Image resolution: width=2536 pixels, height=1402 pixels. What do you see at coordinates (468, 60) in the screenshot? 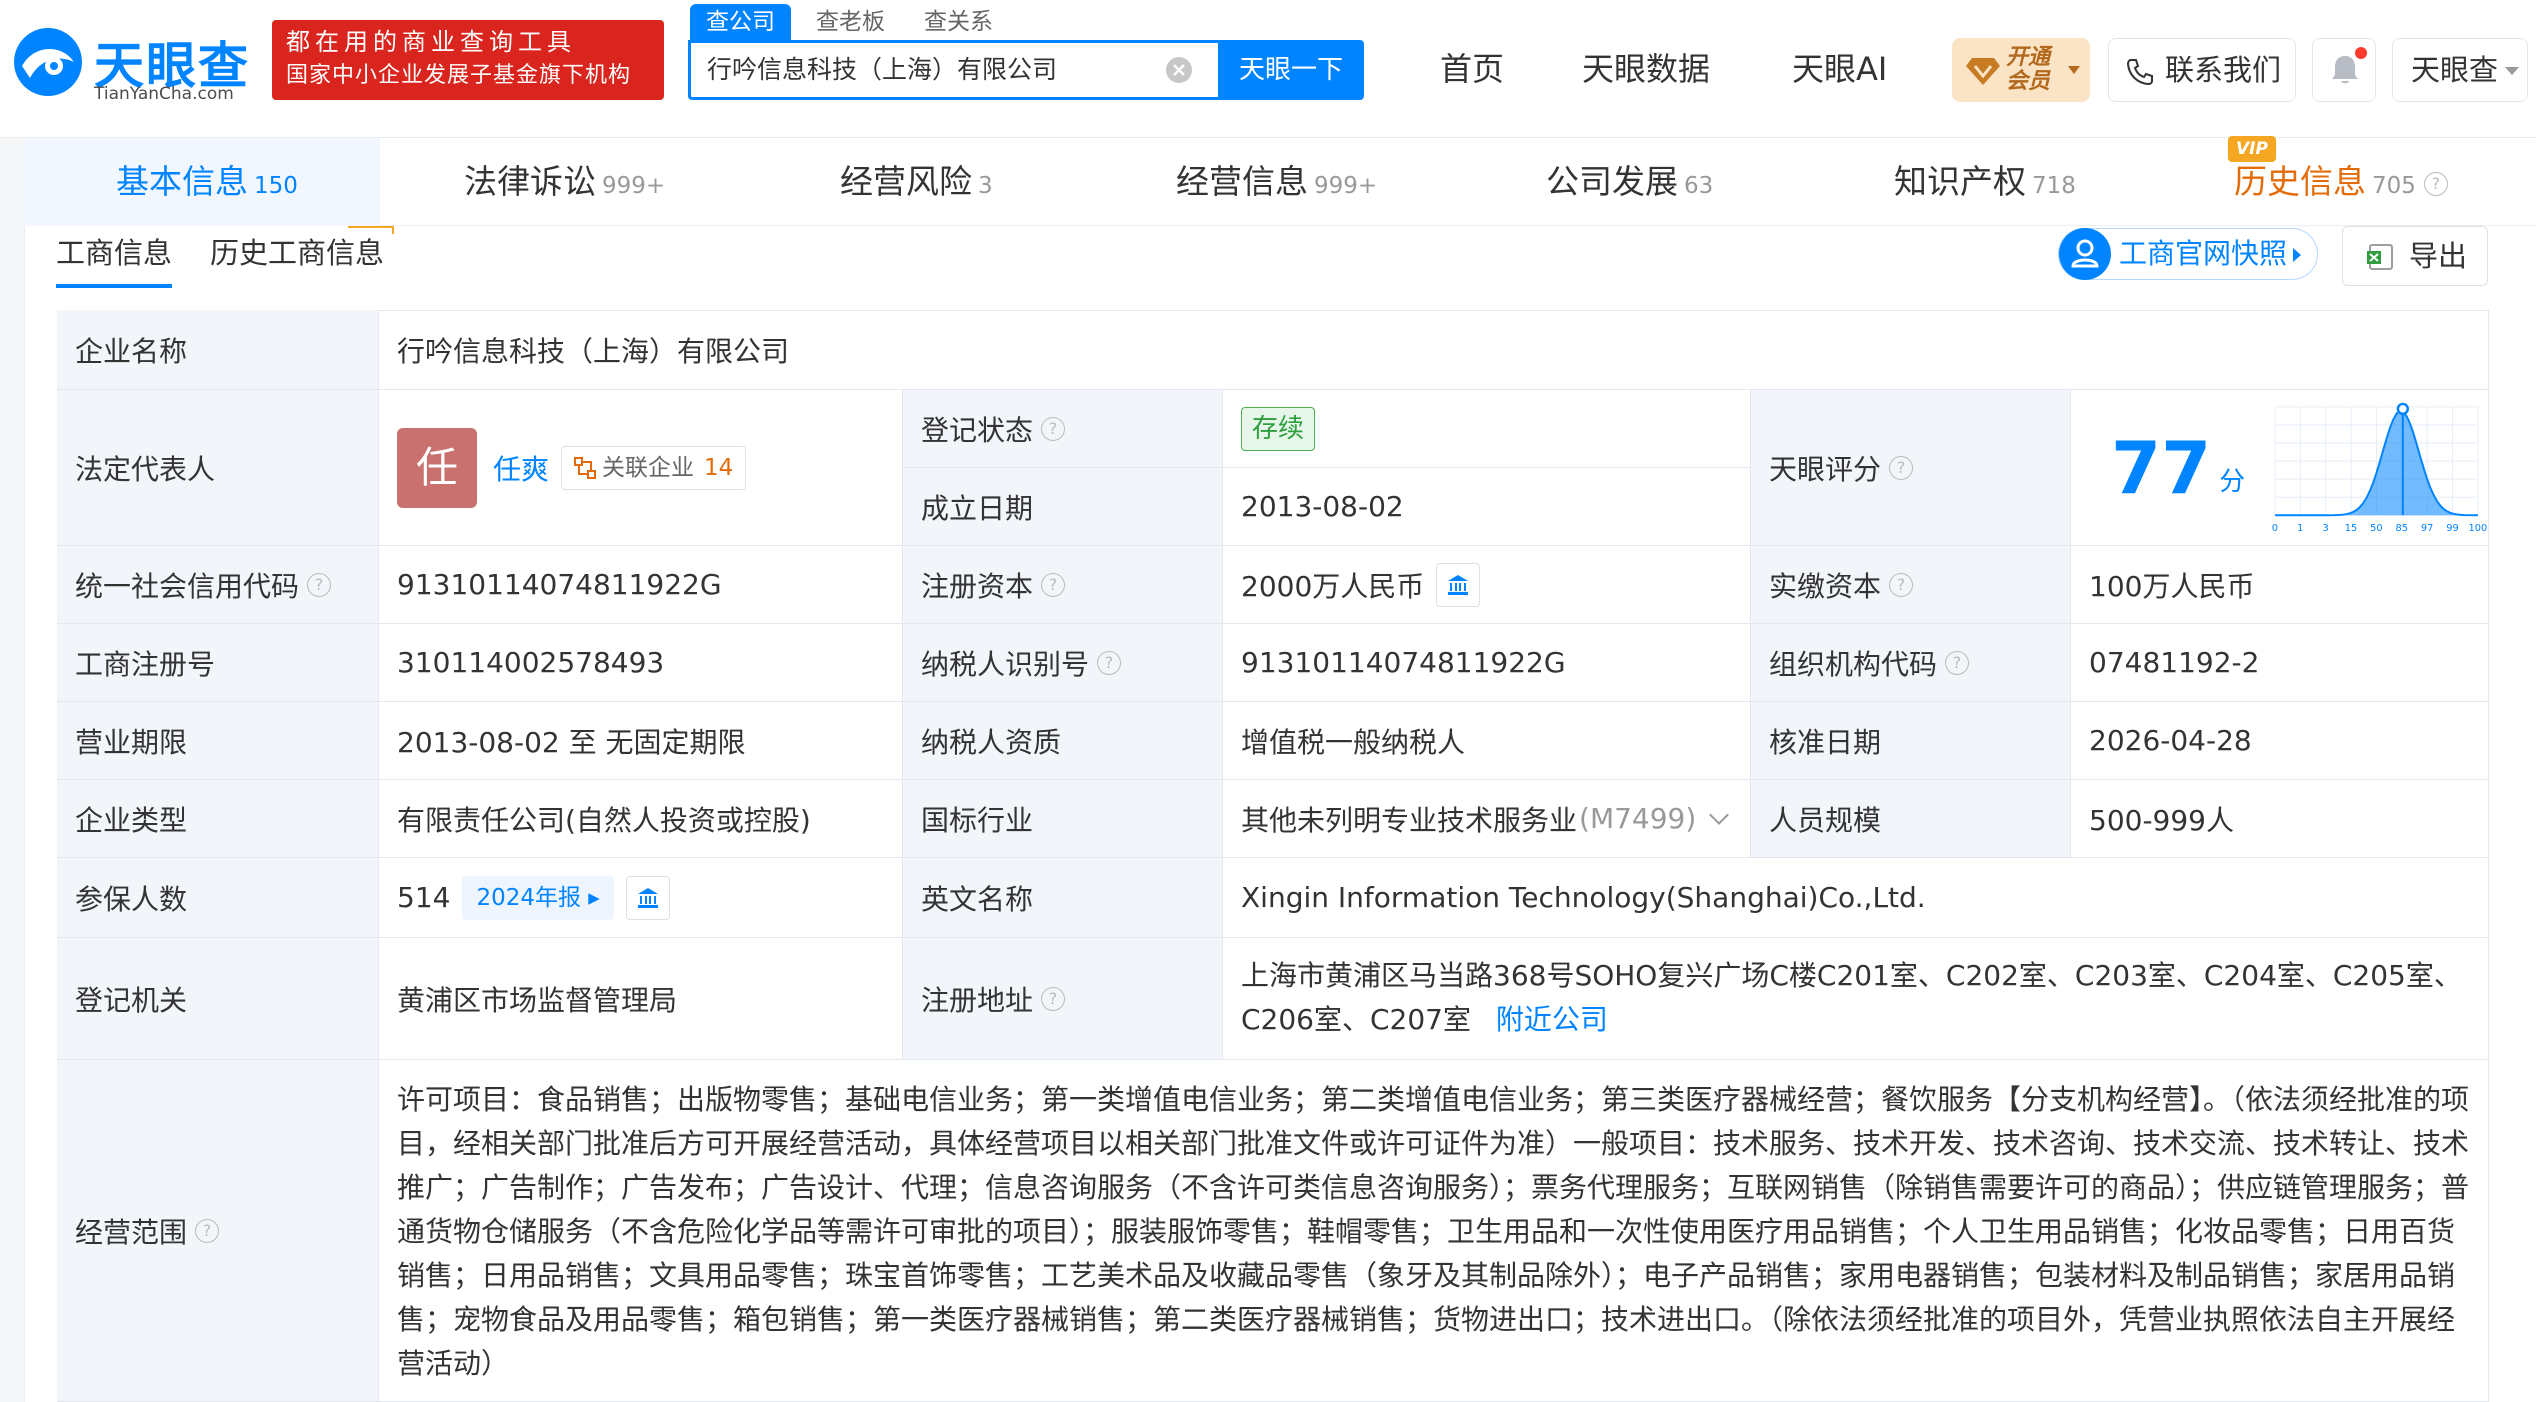
I see `slogan-banner: 都在用的商业查询工具 国家中小企业发展子基金旗下机构` at bounding box center [468, 60].